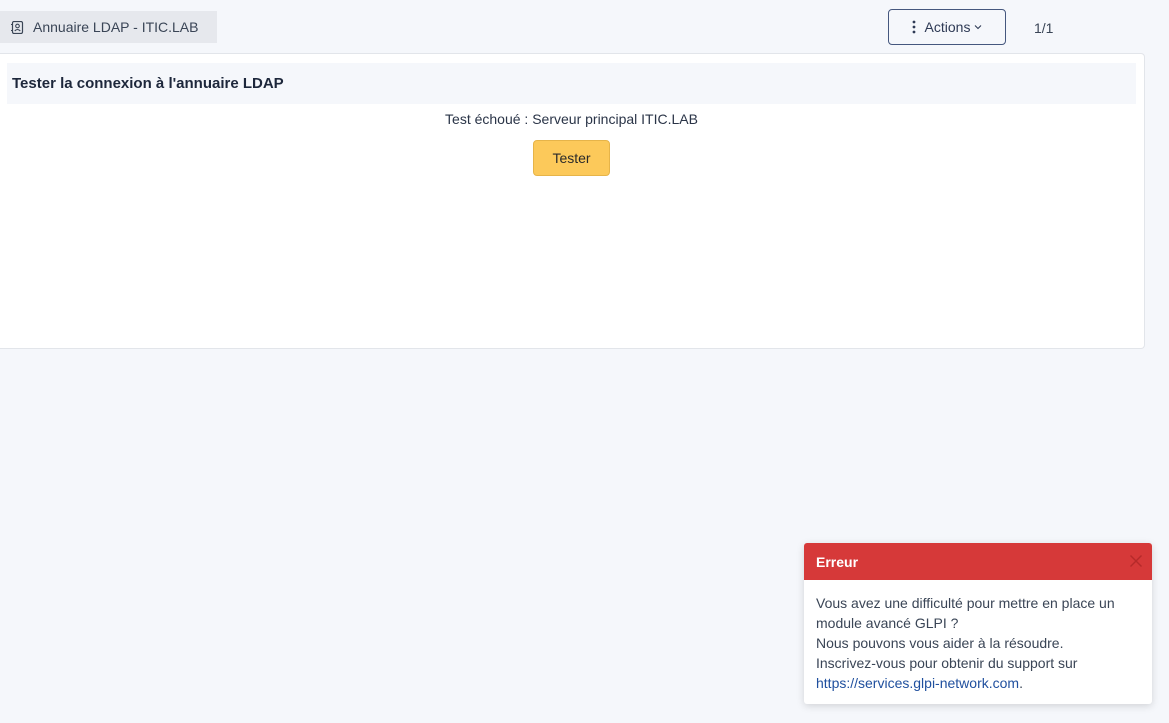 This screenshot has height=723, width=1169. Describe the element at coordinates (917, 683) in the screenshot. I see `support-link: https://services.glpi-network.com` at that location.